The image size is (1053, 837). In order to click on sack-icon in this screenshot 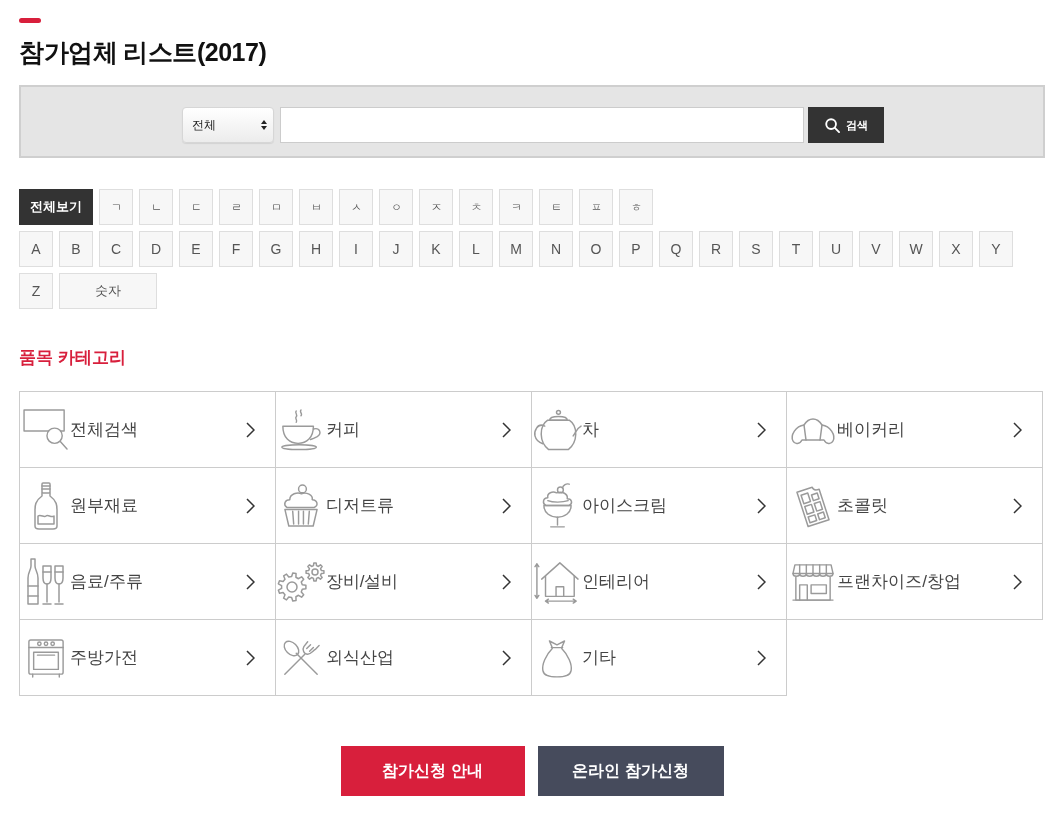, I will do `click(557, 657)`.